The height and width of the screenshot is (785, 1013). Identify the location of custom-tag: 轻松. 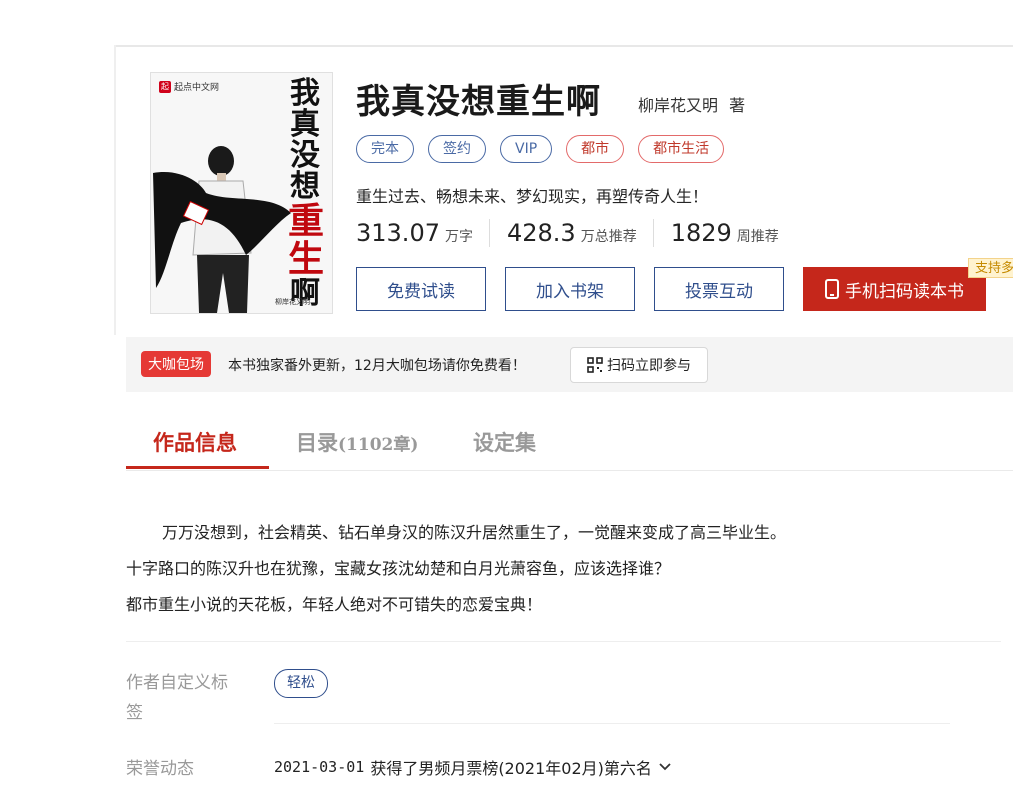
(301, 683).